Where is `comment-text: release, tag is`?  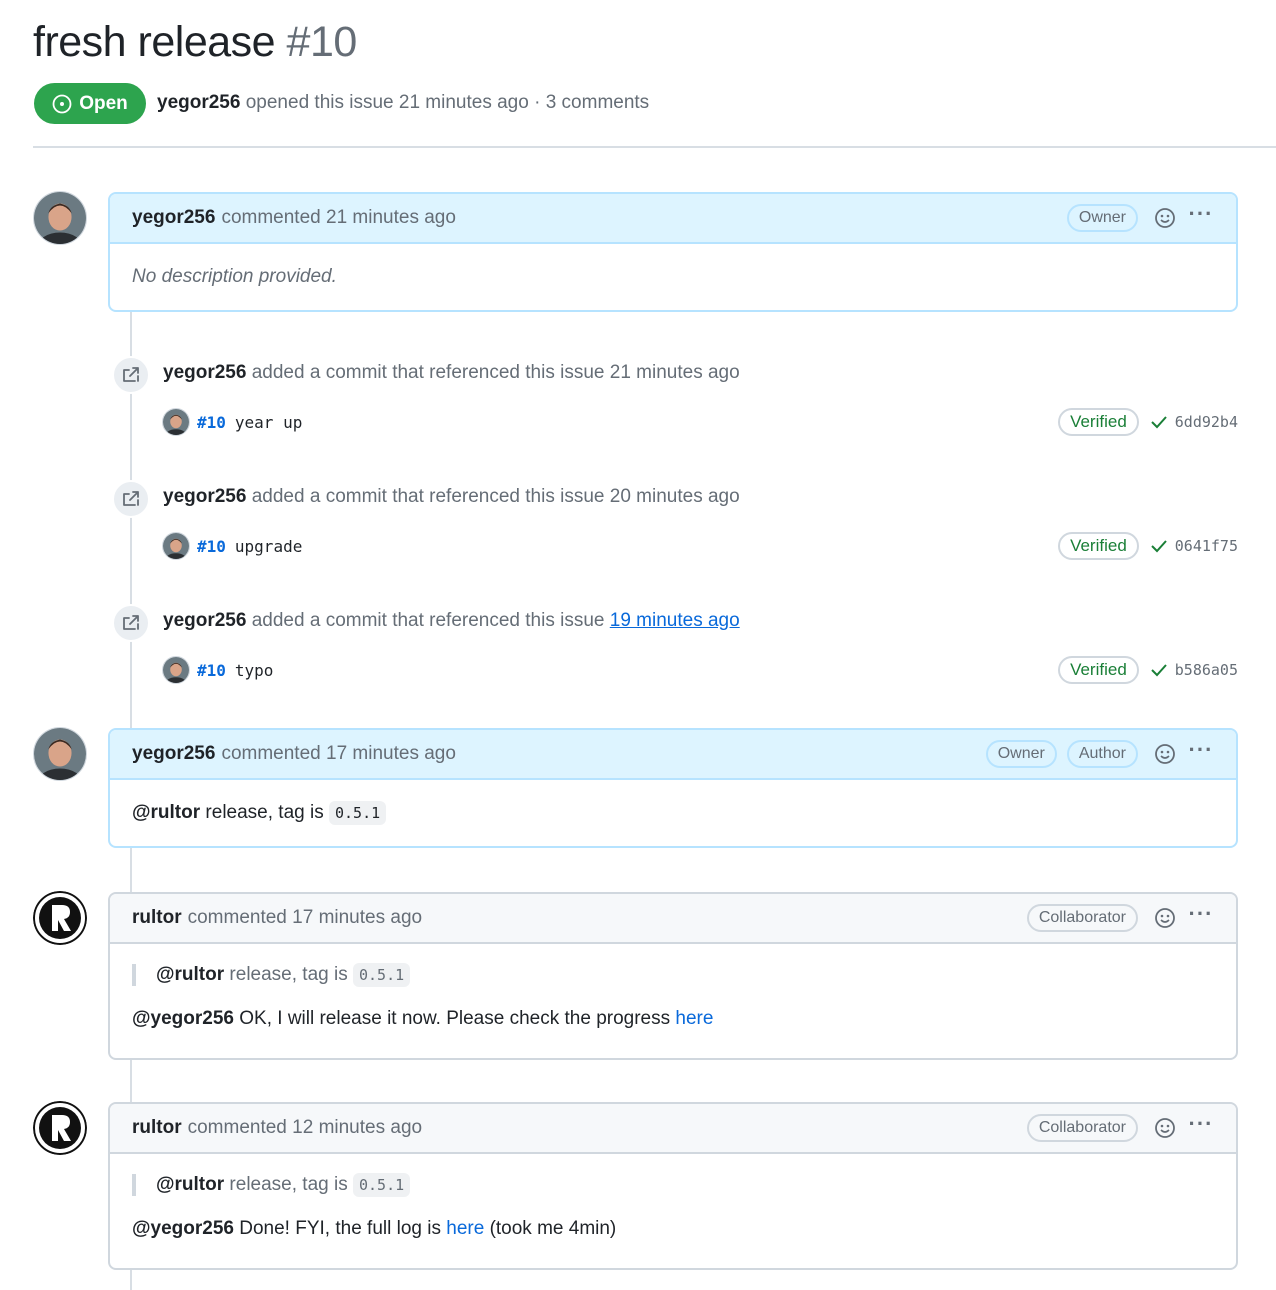 comment-text: release, tag is is located at coordinates (264, 812).